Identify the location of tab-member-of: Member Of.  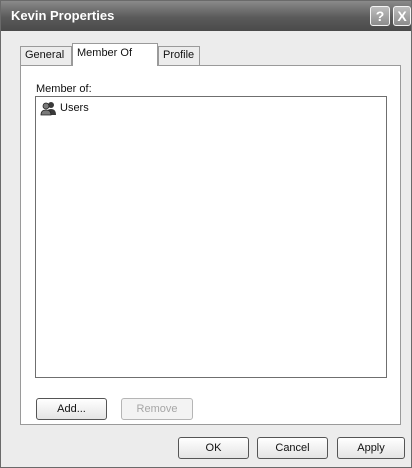
(115, 54).